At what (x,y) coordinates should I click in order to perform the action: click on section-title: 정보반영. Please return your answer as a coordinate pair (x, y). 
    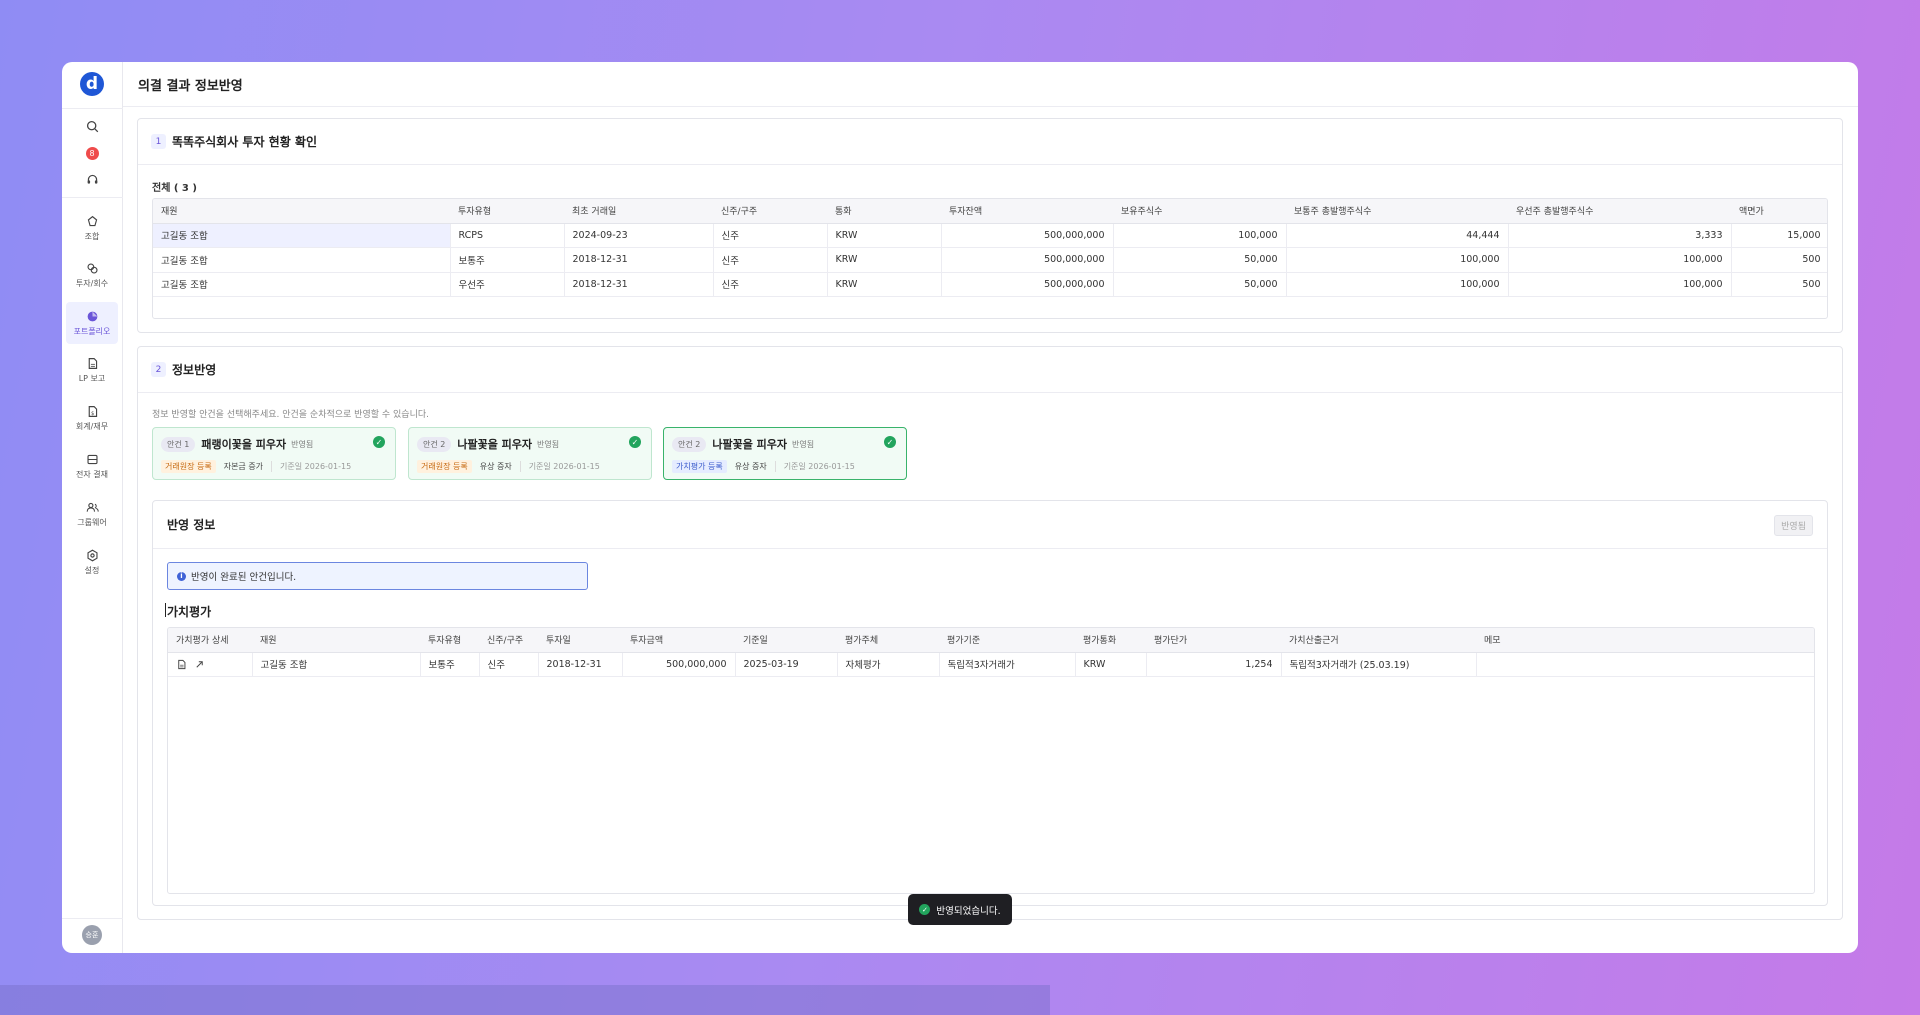
    Looking at the image, I should click on (194, 370).